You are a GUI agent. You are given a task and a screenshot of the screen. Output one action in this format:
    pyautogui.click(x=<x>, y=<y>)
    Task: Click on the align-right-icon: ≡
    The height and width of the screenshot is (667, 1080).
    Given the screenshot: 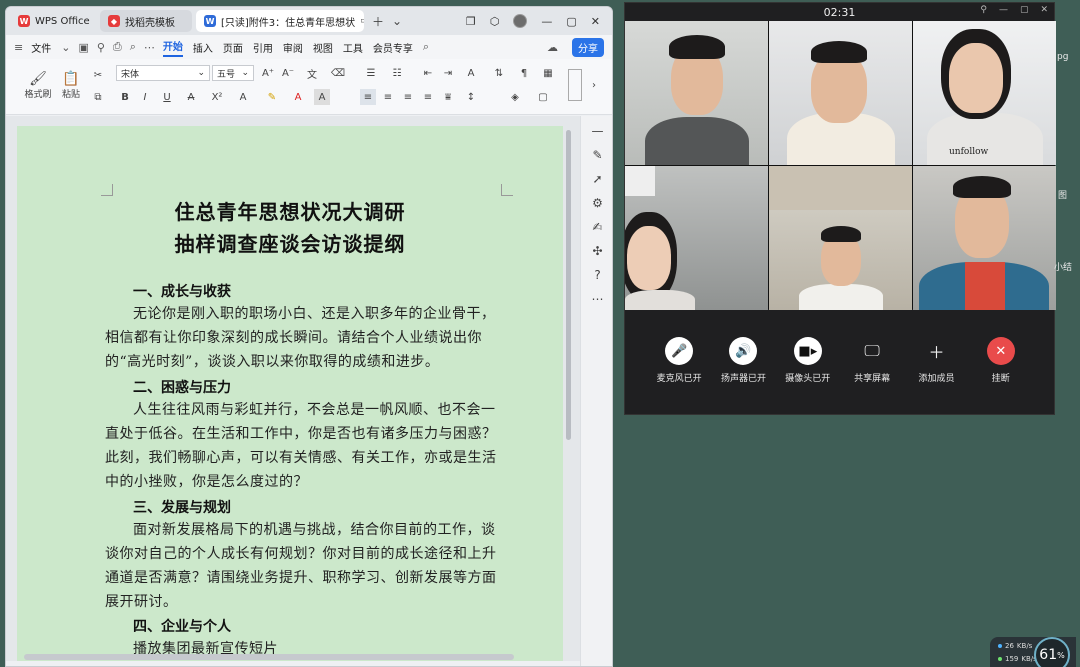 What is the action you would take?
    pyautogui.click(x=408, y=97)
    